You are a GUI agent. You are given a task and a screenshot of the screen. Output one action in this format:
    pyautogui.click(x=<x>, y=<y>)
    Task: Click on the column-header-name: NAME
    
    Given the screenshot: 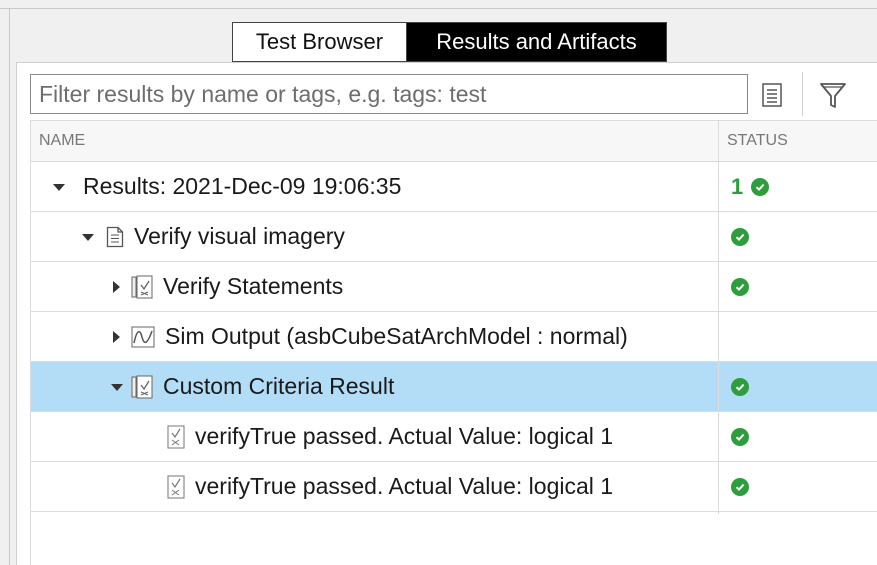 What is the action you would take?
    pyautogui.click(x=374, y=141)
    